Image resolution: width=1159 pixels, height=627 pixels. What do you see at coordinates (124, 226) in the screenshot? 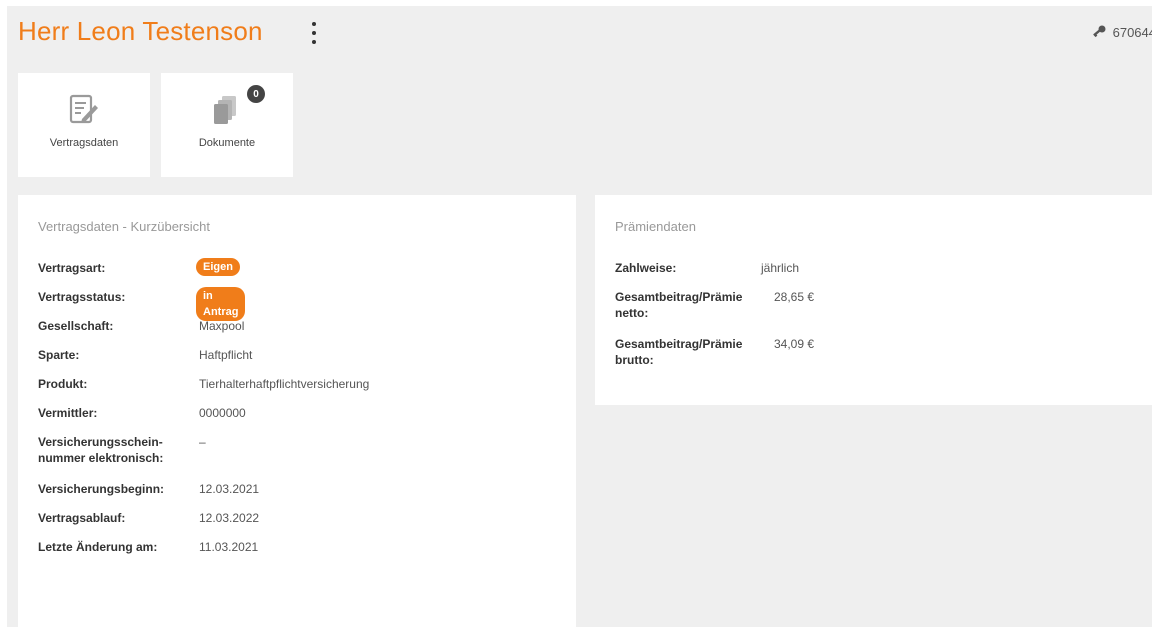
I see `card-title: Vertragsdaten - Kurzübersicht` at bounding box center [124, 226].